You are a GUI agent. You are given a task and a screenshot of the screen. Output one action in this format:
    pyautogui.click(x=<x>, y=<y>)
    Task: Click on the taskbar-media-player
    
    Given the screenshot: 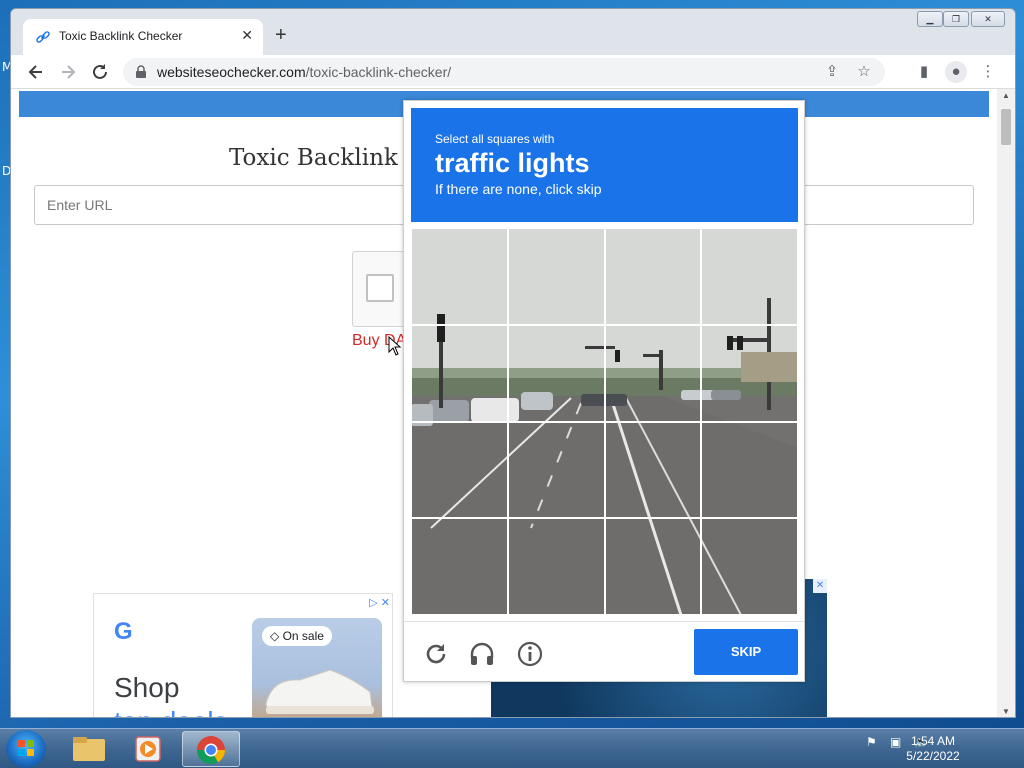 What is the action you would take?
    pyautogui.click(x=149, y=749)
    